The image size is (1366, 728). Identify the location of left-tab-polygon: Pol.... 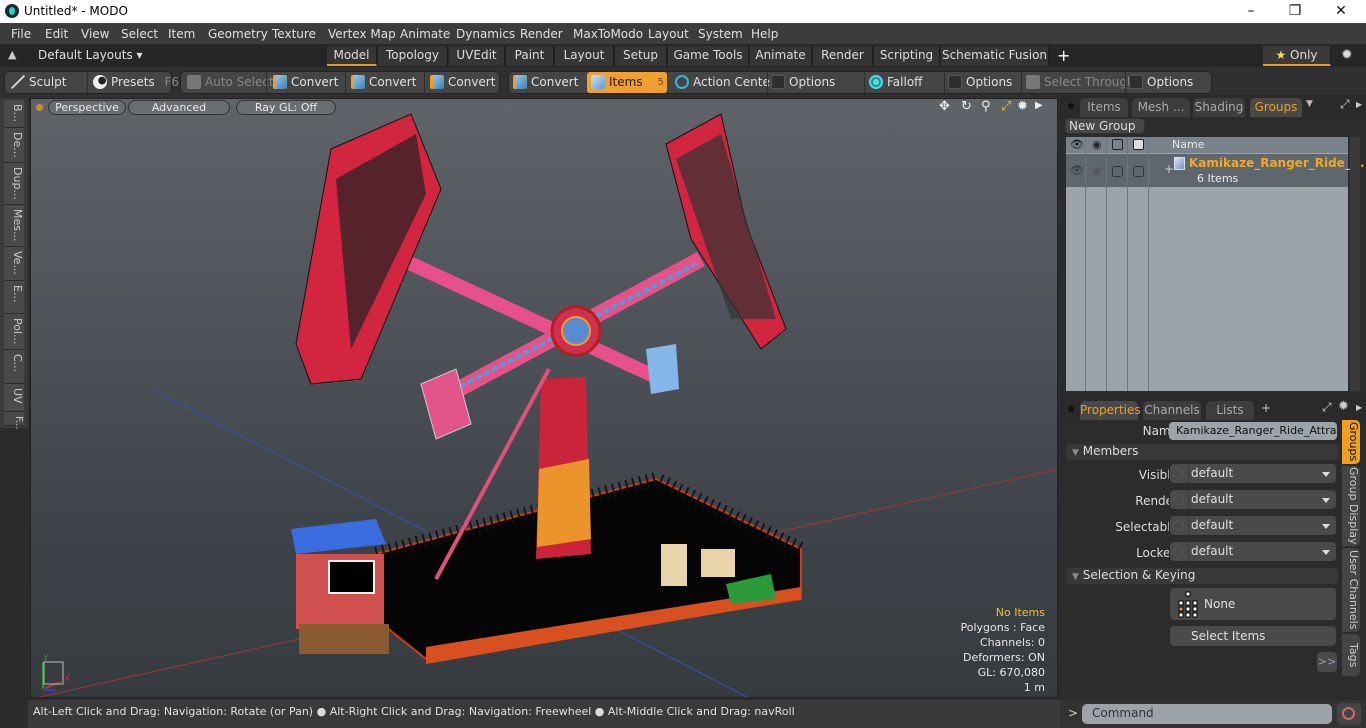
(14, 332).